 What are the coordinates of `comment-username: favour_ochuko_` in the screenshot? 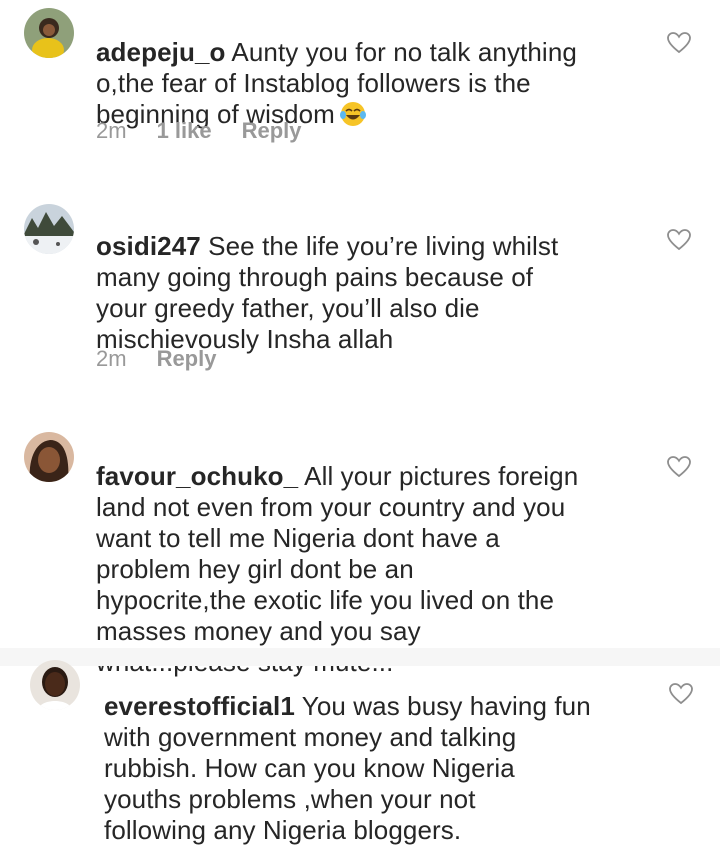 It's located at (197, 476).